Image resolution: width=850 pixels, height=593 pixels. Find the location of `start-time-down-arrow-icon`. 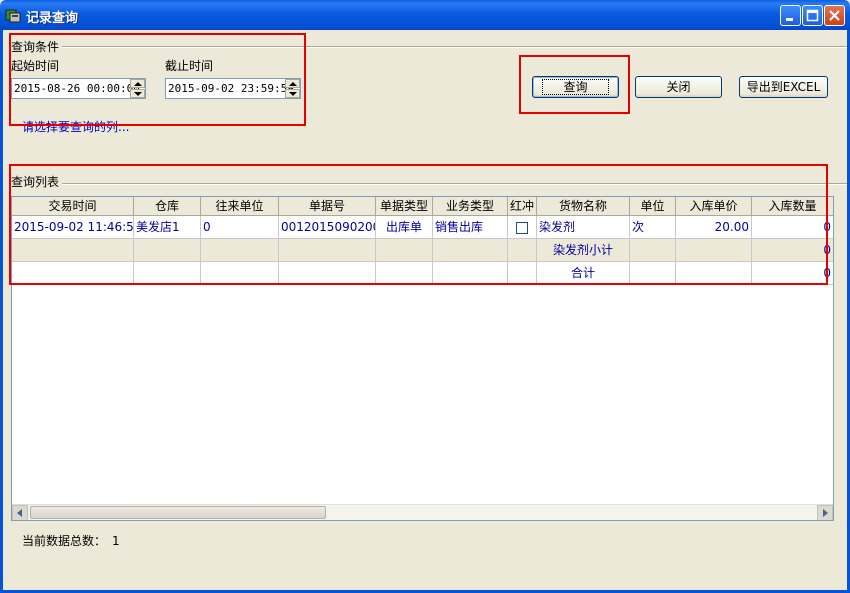

start-time-down-arrow-icon is located at coordinates (137, 93).